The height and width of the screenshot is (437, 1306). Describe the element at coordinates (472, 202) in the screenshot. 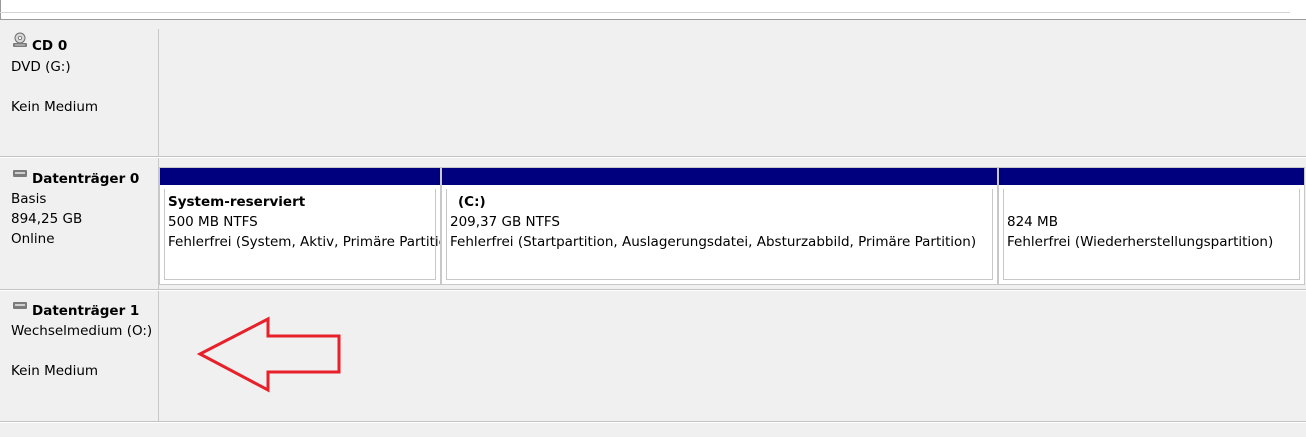

I see `partition-name: (C:)` at that location.